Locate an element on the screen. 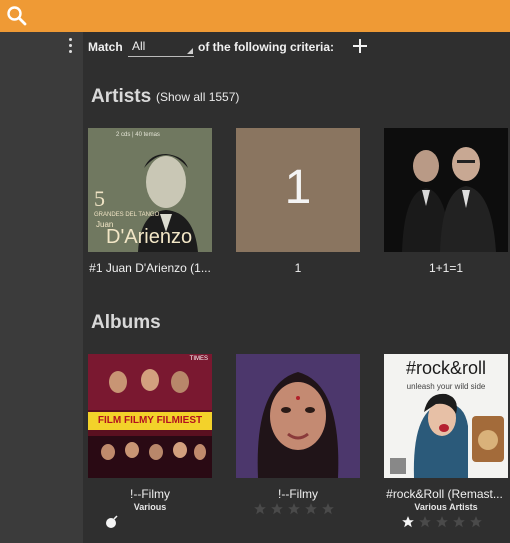 Image resolution: width=510 pixels, height=543 pixels. albums-heading: Albums is located at coordinates (126, 322).